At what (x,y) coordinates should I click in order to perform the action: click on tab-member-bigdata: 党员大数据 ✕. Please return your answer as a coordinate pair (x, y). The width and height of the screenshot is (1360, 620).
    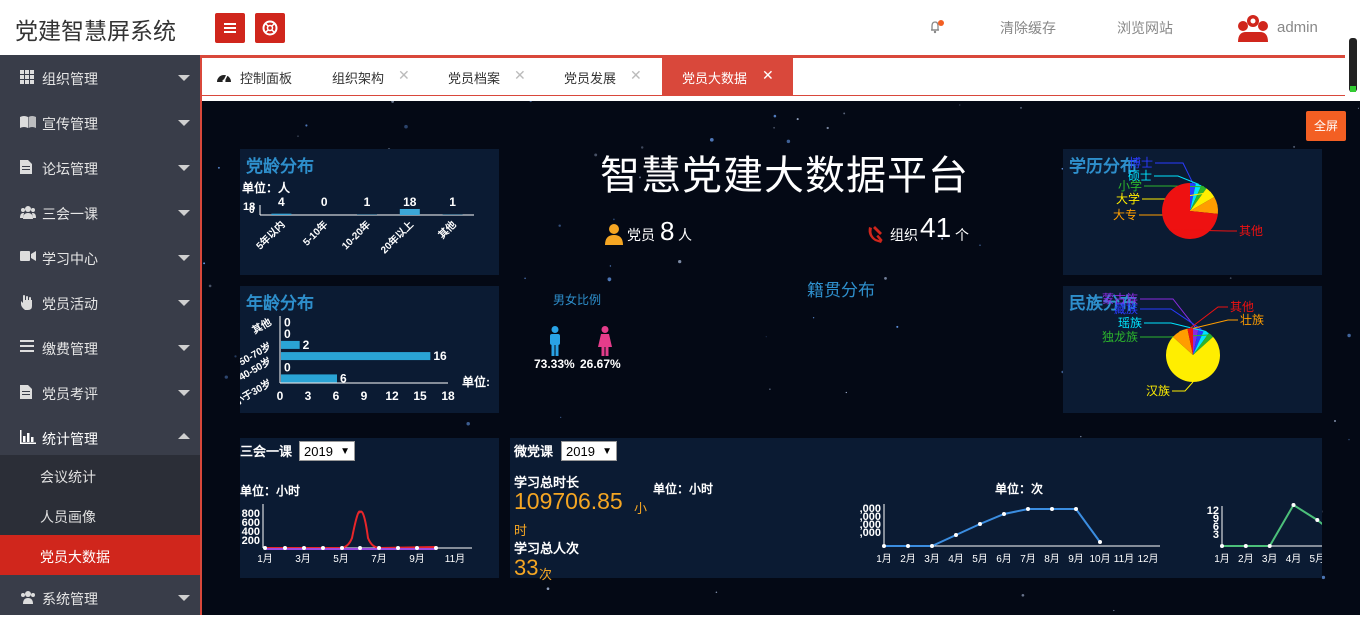
    Looking at the image, I should click on (727, 77).